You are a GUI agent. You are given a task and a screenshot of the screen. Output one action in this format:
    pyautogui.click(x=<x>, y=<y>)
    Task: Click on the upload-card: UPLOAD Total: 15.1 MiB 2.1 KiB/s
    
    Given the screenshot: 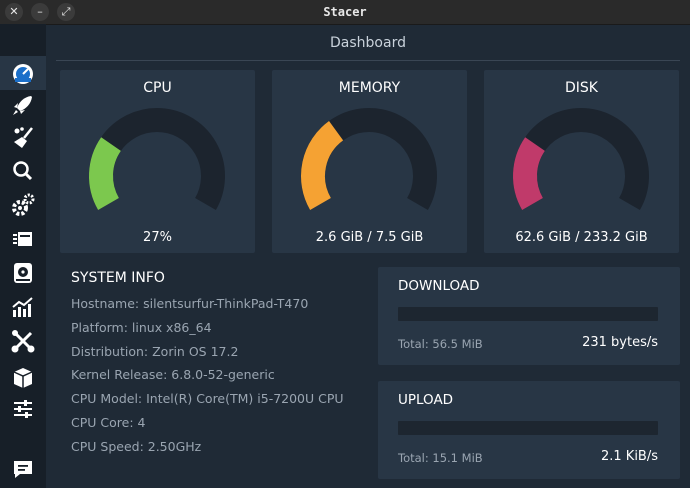 What is the action you would take?
    pyautogui.click(x=529, y=430)
    